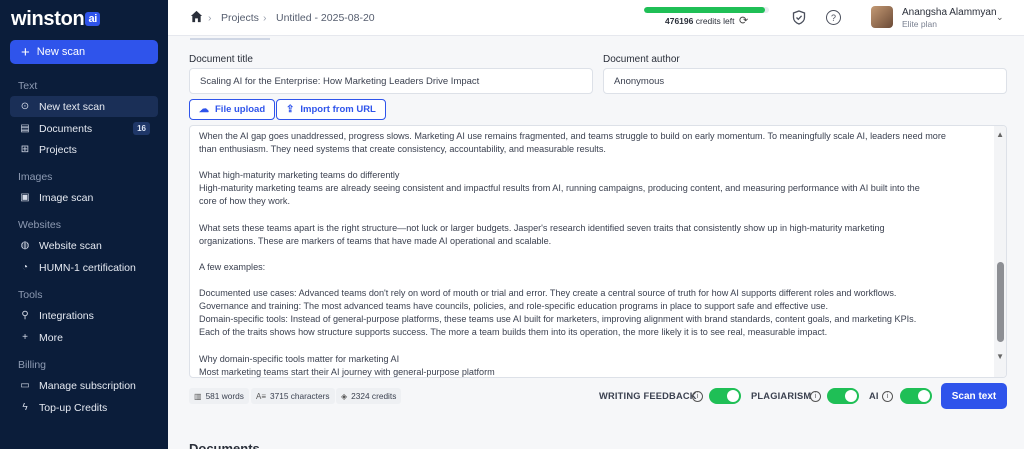  What do you see at coordinates (240, 109) in the screenshot?
I see `file-upload-label: File upload` at bounding box center [240, 109].